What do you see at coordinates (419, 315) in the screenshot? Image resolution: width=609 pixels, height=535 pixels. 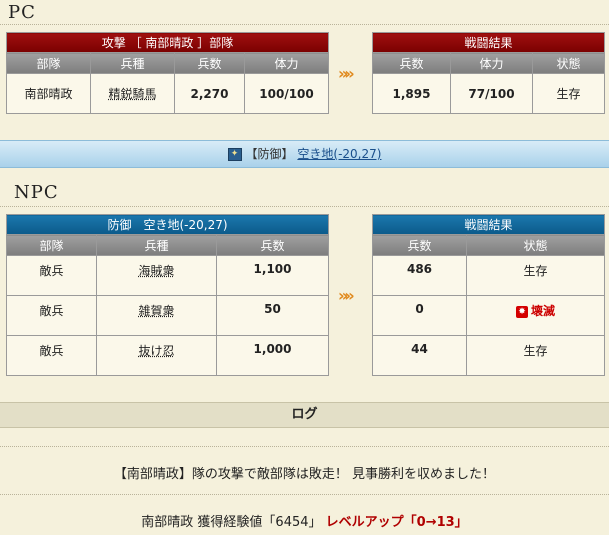 I see `result-count: 0` at bounding box center [419, 315].